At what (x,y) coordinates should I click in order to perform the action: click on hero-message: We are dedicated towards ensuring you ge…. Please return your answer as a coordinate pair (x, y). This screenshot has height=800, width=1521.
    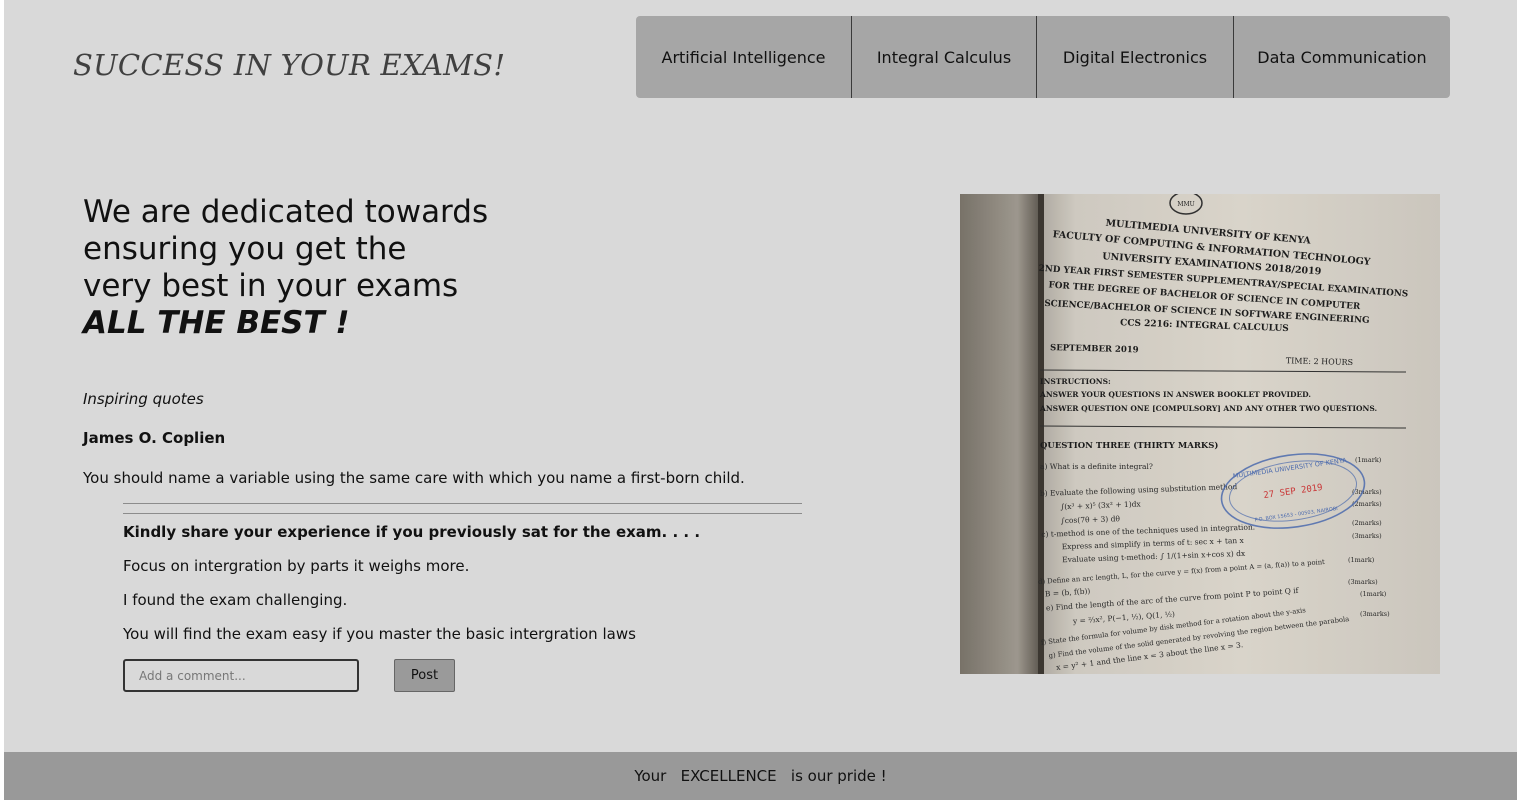
    Looking at the image, I should click on (285, 268).